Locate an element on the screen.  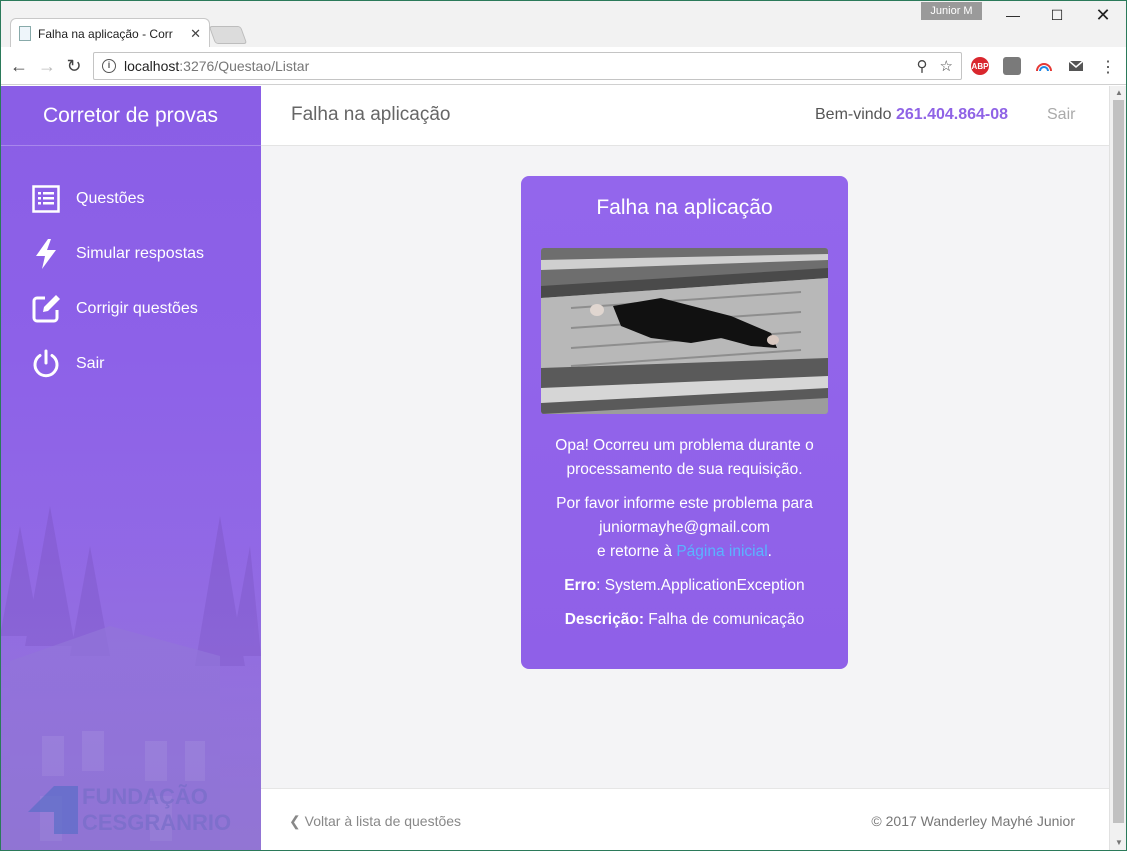
bookmark-star-icon: ☆ is located at coordinates (946, 66).